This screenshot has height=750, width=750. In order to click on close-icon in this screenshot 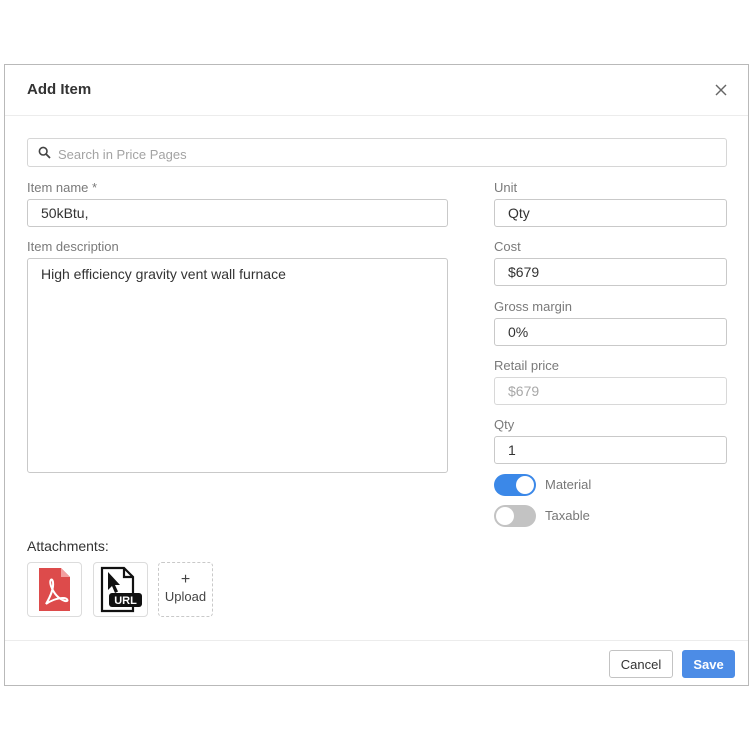, I will do `click(721, 90)`.